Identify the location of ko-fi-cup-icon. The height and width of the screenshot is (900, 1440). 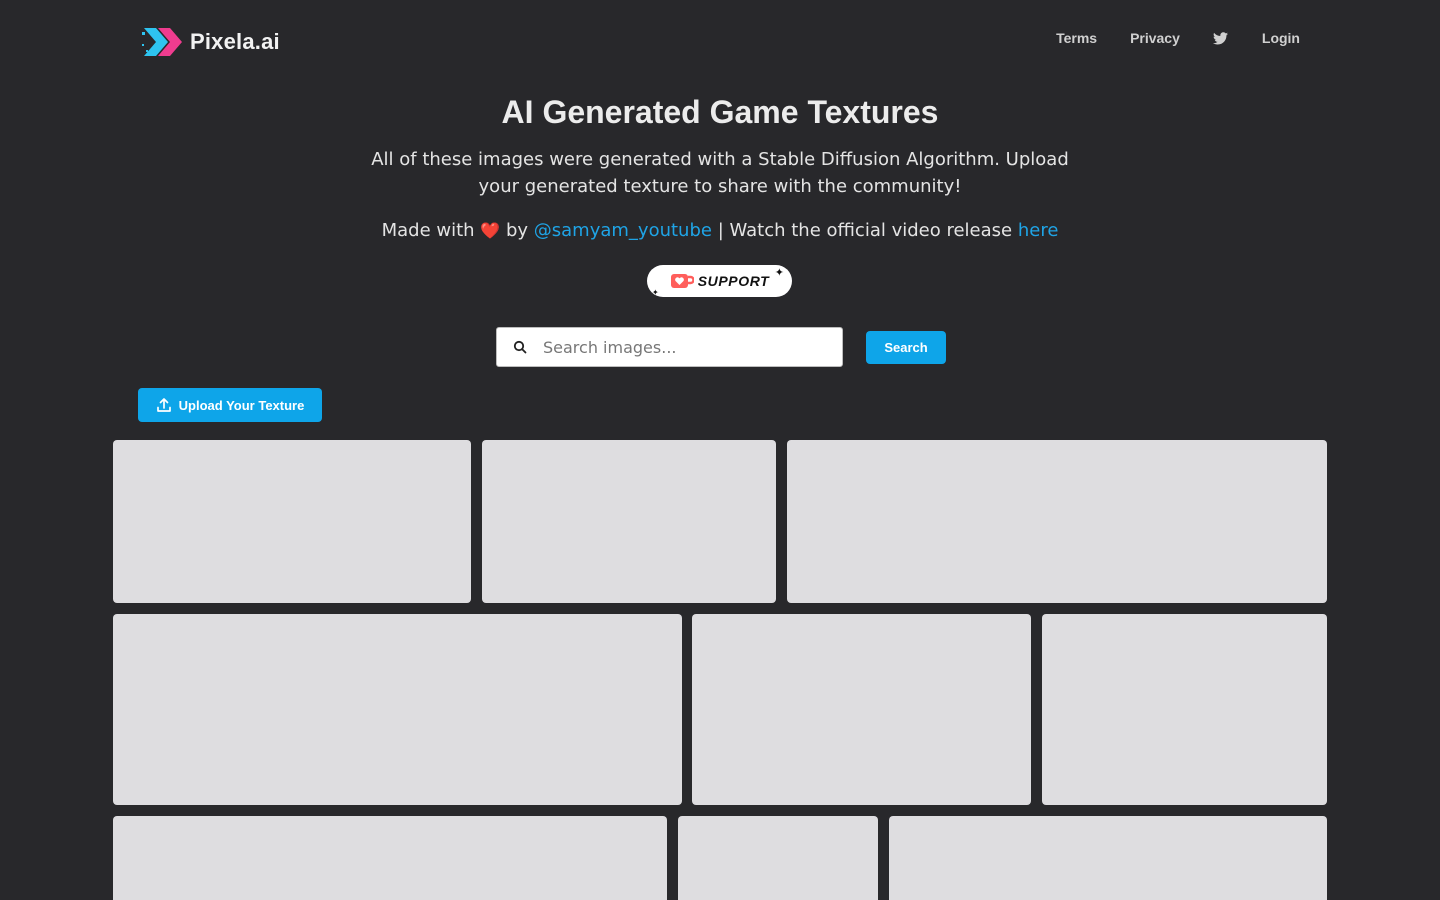
(682, 281).